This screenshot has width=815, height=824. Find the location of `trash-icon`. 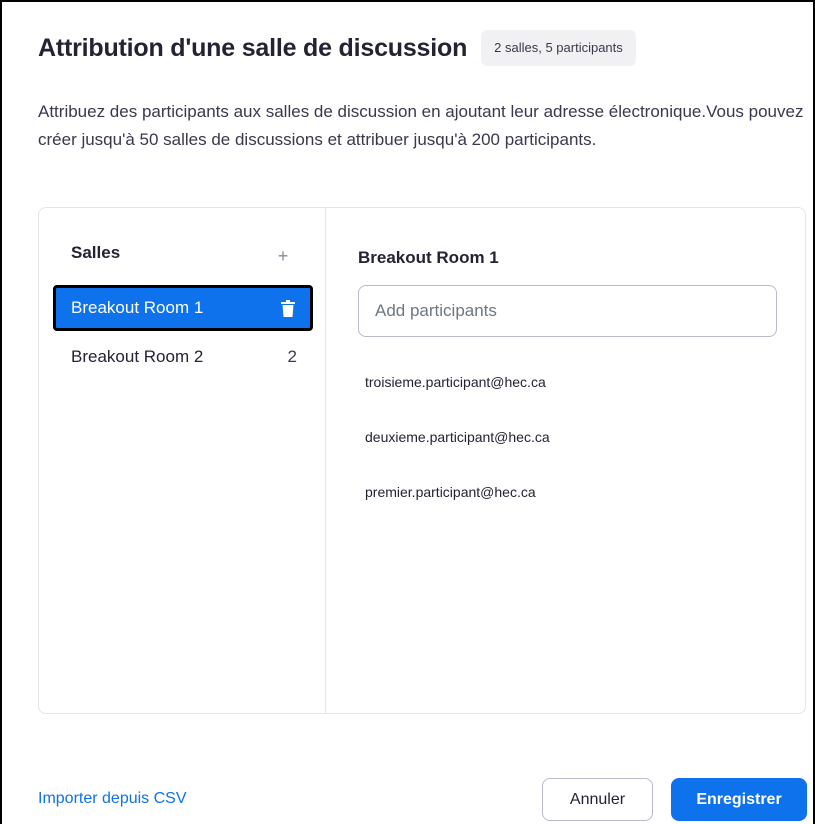

trash-icon is located at coordinates (288, 308).